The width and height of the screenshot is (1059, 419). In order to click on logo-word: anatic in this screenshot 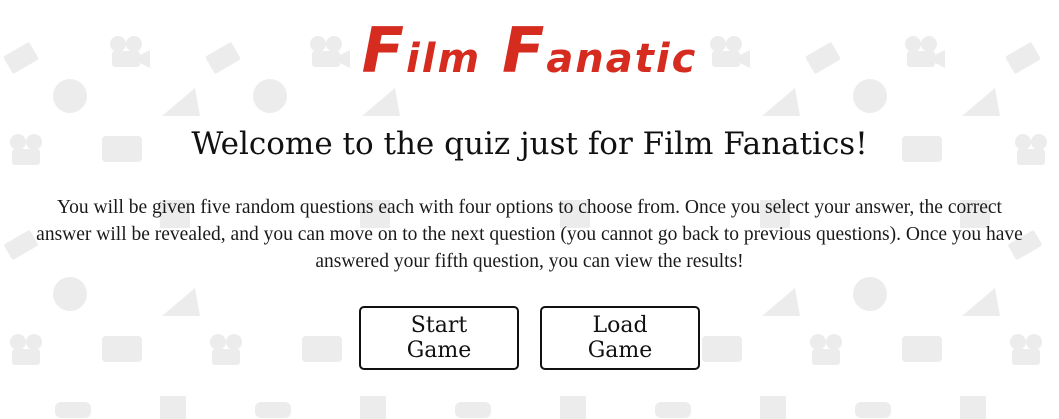, I will do `click(622, 59)`.